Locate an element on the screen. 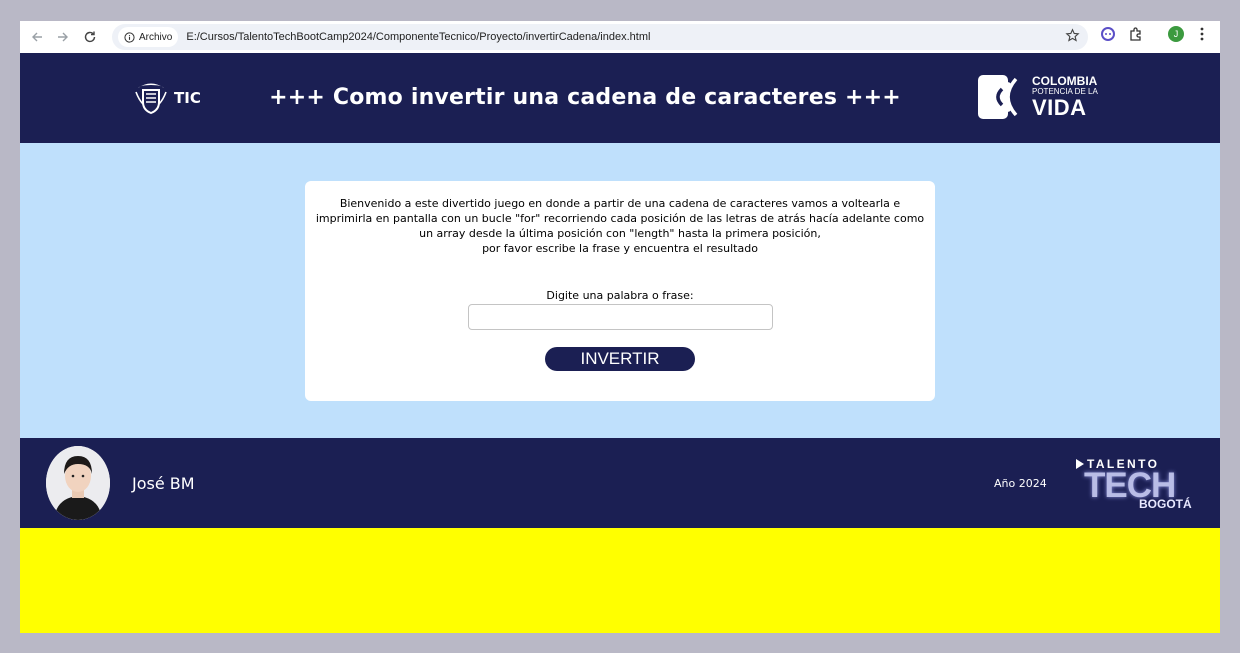 Image resolution: width=1240 pixels, height=653 pixels. reload-button is located at coordinates (90, 37).